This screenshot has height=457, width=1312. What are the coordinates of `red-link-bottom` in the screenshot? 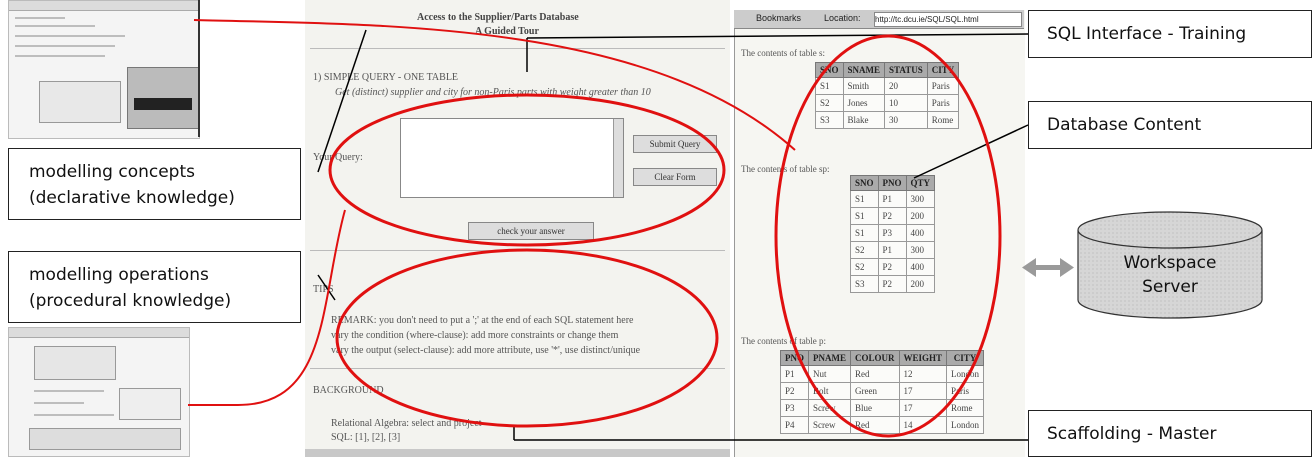 It's located at (267, 307).